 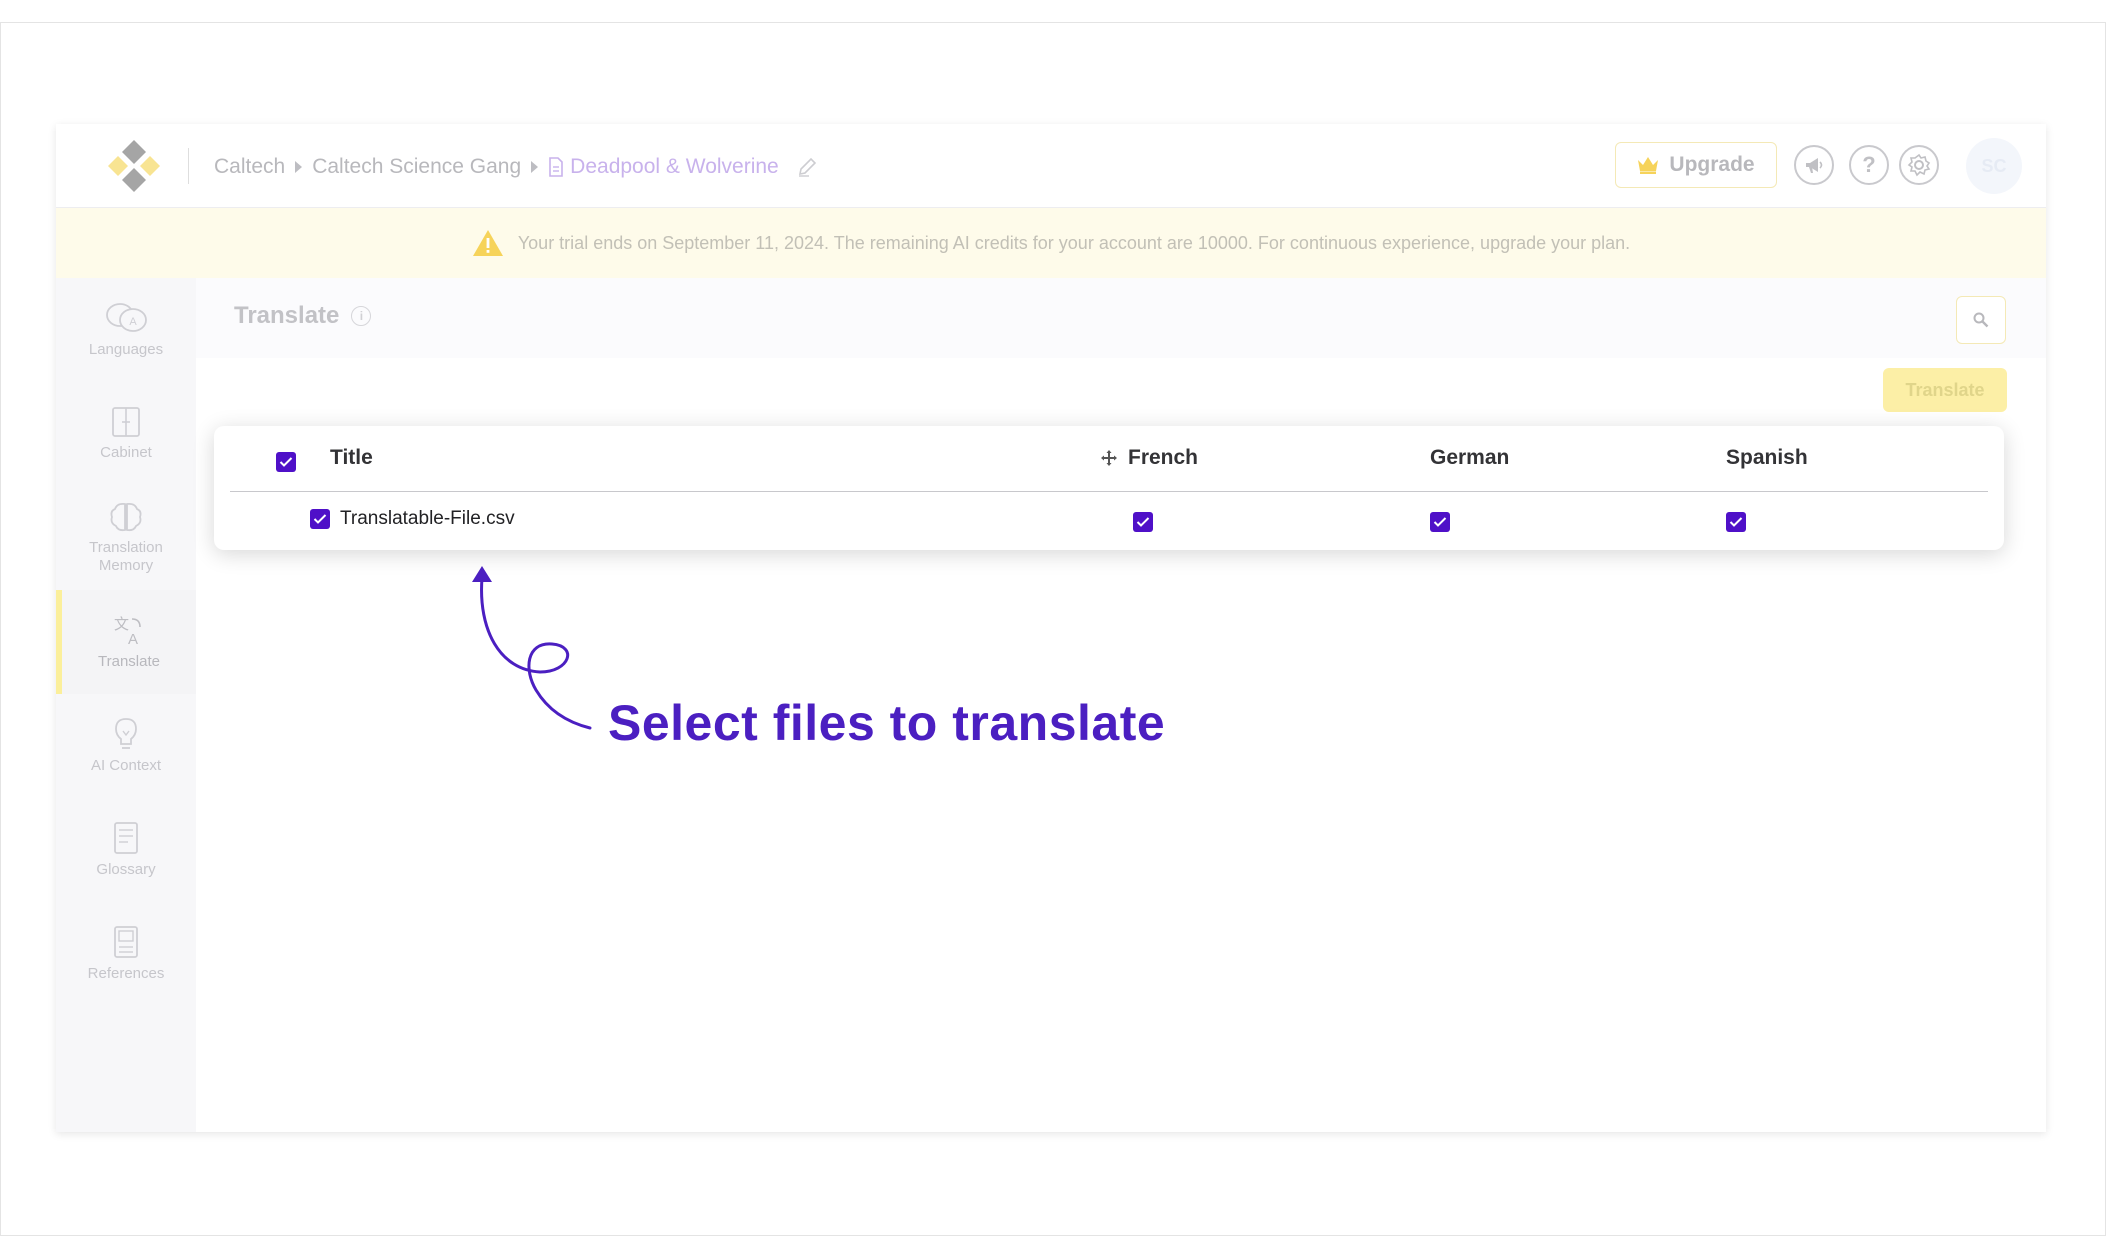 I want to click on warning-icon, so click(x=487, y=243).